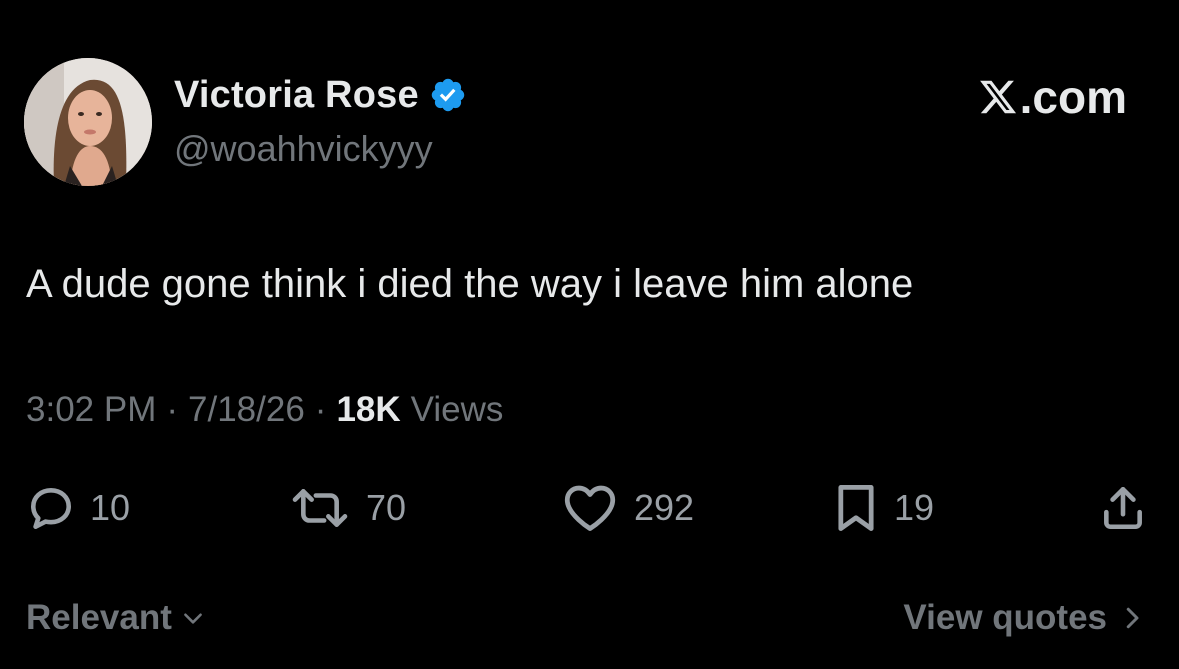 This screenshot has width=1179, height=669. Describe the element at coordinates (448, 95) in the screenshot. I see `verified-badge-icon` at that location.